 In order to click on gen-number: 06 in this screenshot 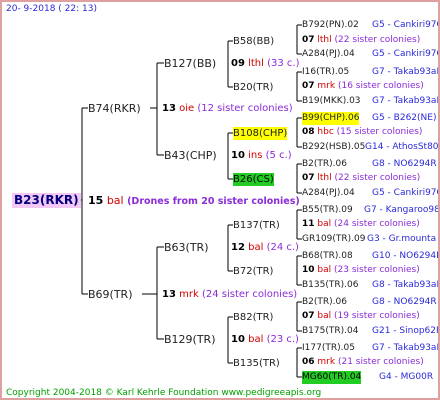, I will do `click(308, 362)`.